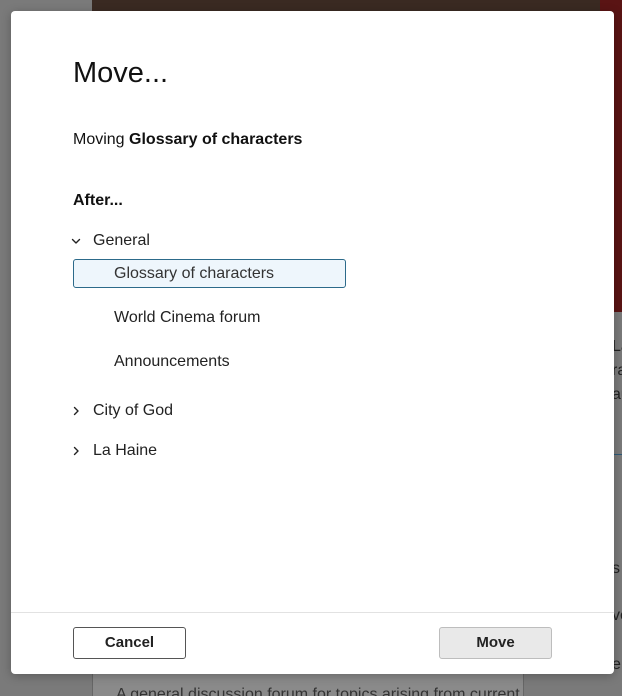 The width and height of the screenshot is (622, 696). I want to click on footer-divider, so click(312, 612).